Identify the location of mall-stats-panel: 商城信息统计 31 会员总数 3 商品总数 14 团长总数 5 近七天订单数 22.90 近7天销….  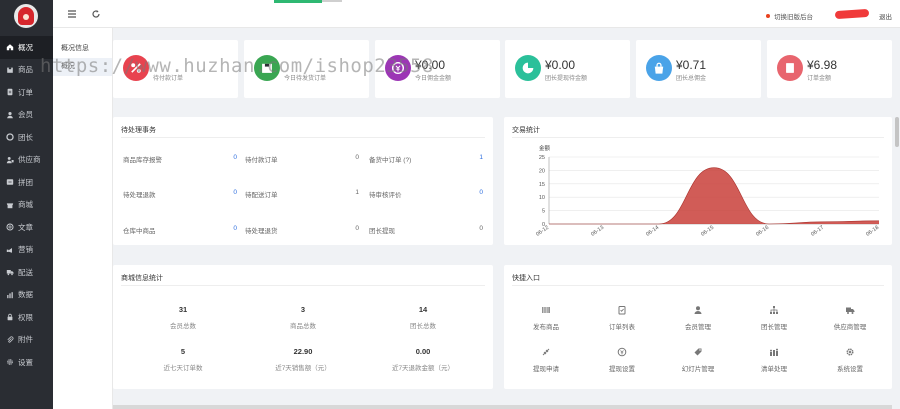
(303, 327).